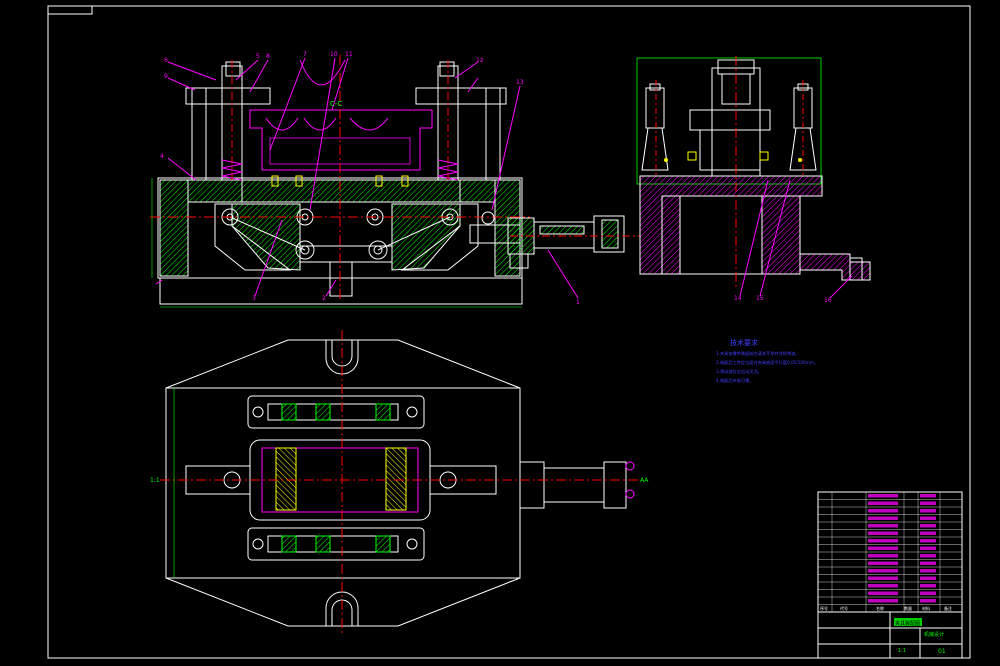 The image size is (1000, 666). I want to click on balloon-4: 4, so click(162, 156).